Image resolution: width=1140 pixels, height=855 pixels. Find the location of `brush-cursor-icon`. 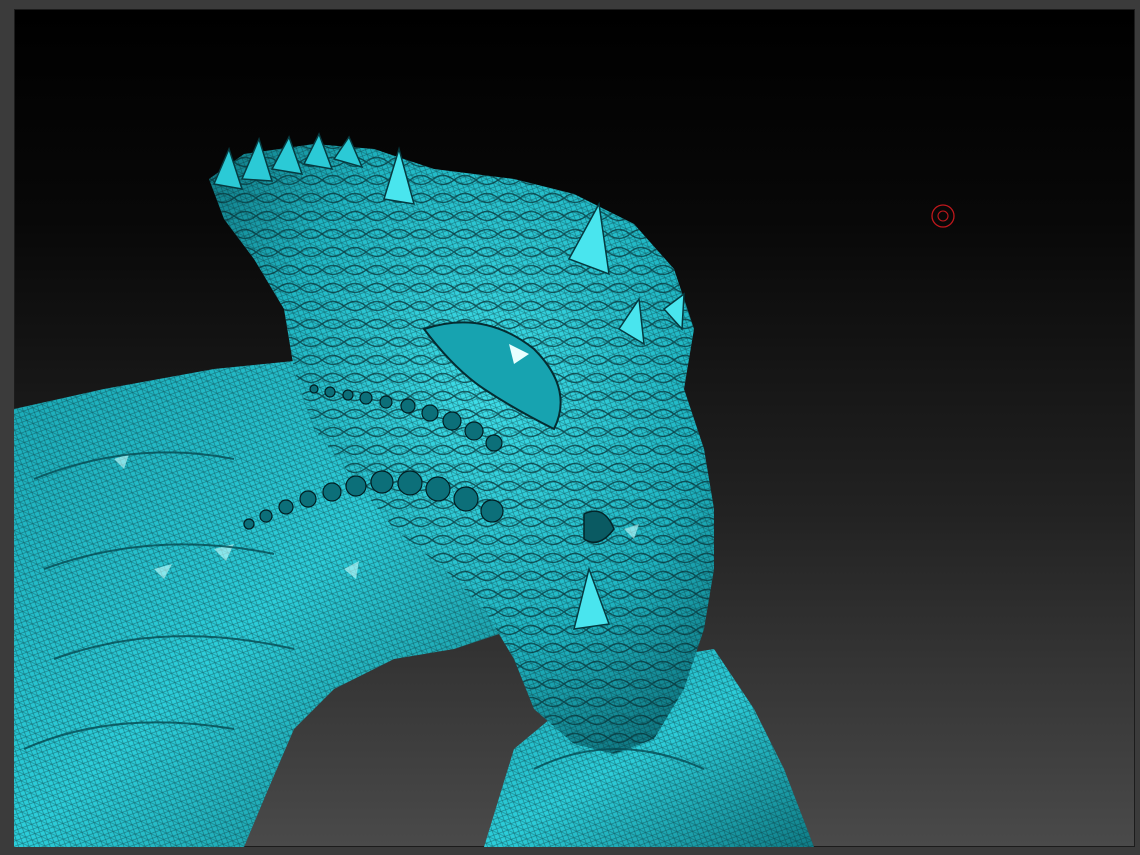

brush-cursor-icon is located at coordinates (943, 216).